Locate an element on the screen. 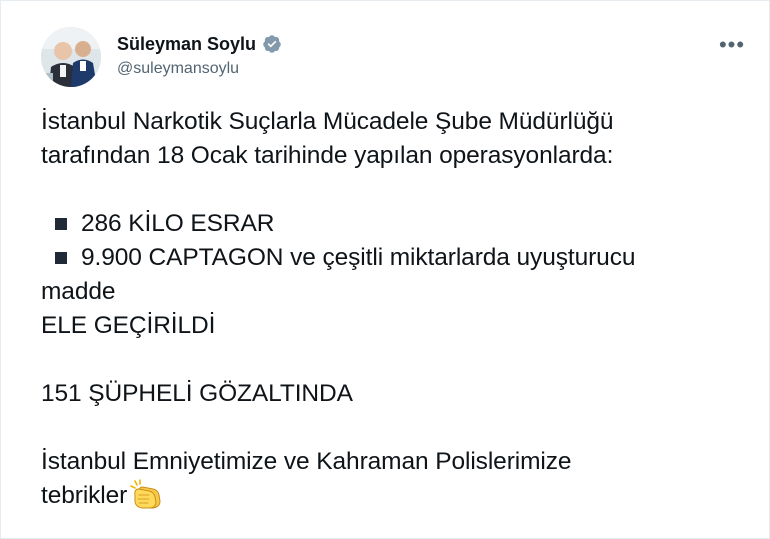 This screenshot has height=539, width=770. name-row: Süleyman Soylu is located at coordinates (199, 44).